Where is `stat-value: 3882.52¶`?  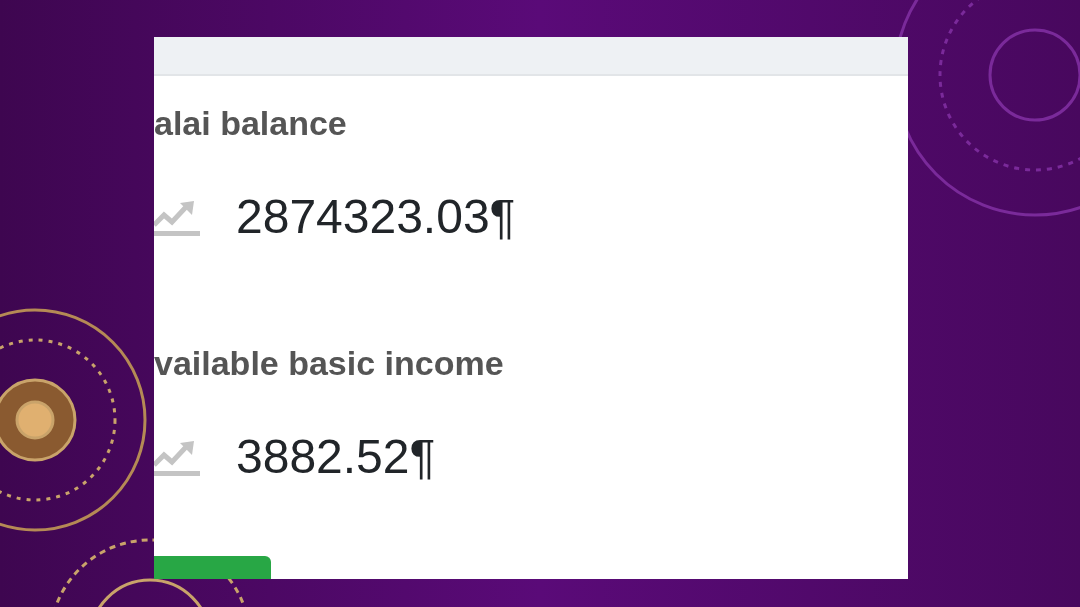 stat-value: 3882.52¶ is located at coordinates (336, 457).